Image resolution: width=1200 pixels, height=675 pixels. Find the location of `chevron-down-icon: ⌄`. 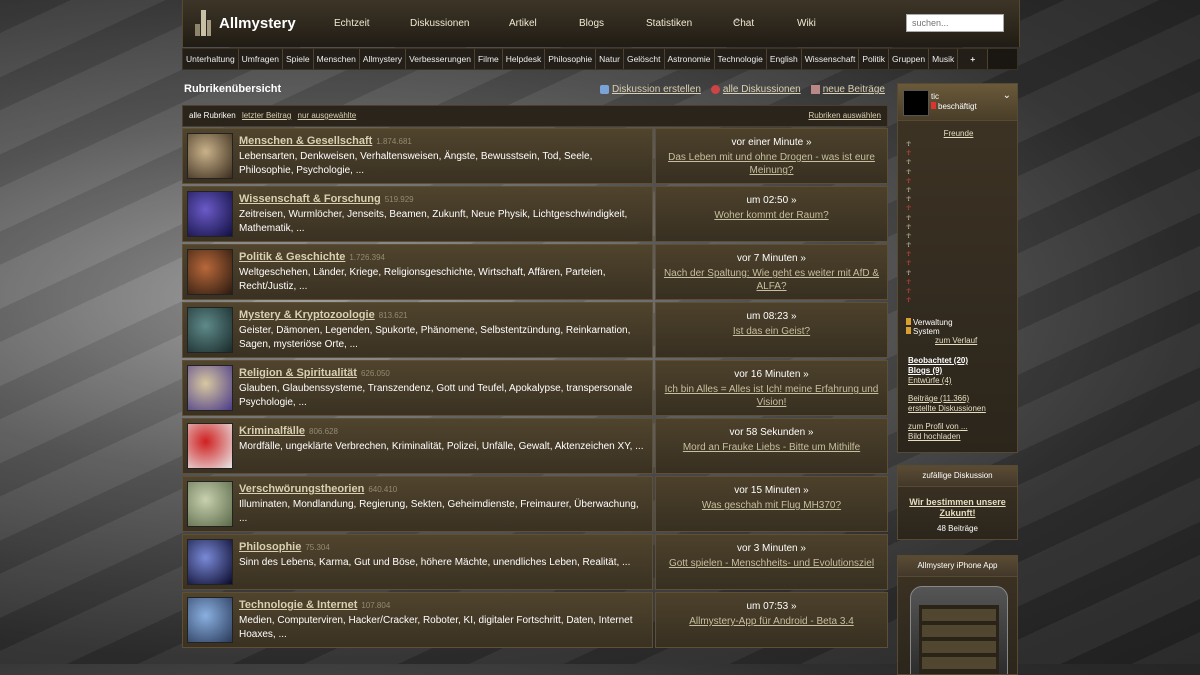

chevron-down-icon: ⌄ is located at coordinates (1007, 95).